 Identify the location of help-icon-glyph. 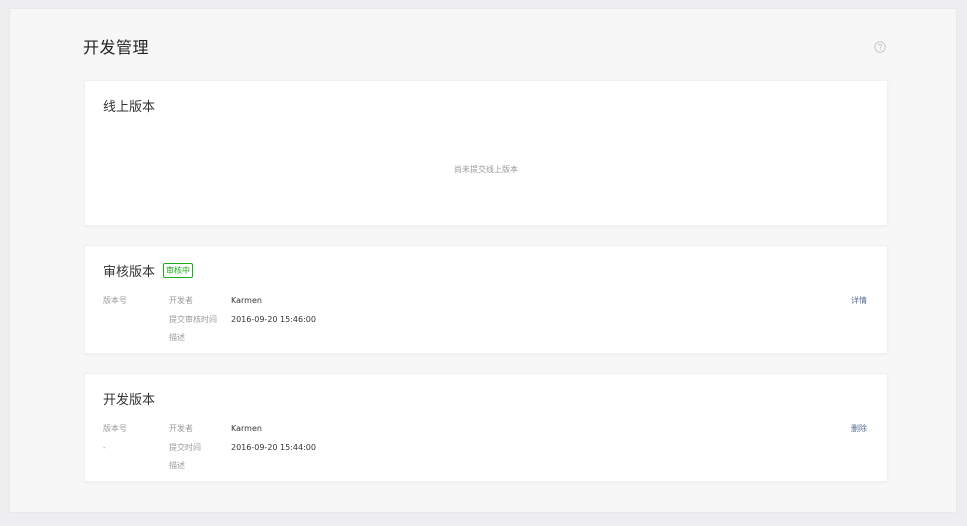
(880, 47).